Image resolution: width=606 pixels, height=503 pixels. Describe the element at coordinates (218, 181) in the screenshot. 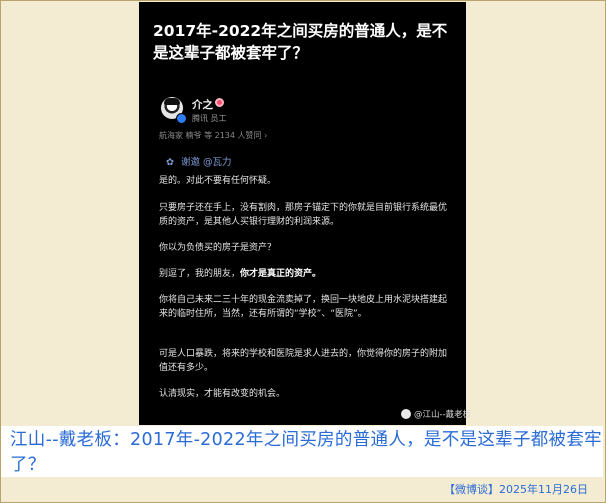

I see `paragraph-1: 是的。对此不要有任何怀疑。` at that location.